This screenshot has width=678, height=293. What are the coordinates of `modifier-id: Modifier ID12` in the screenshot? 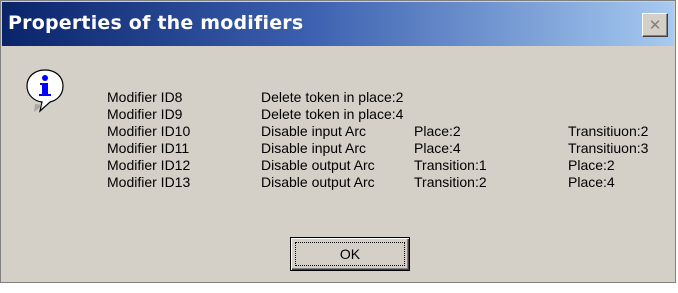 It's located at (149, 165).